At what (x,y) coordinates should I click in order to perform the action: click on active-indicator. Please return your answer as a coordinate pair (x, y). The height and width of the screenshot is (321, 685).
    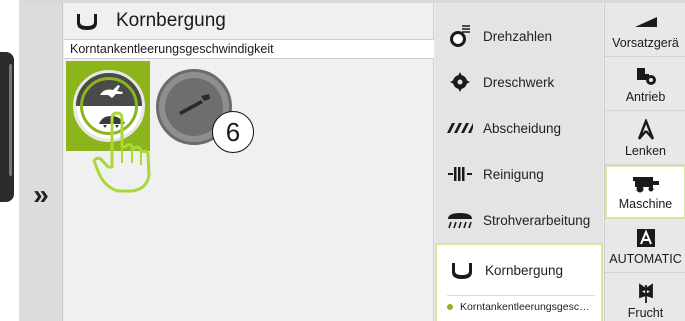
    Looking at the image, I should click on (450, 307).